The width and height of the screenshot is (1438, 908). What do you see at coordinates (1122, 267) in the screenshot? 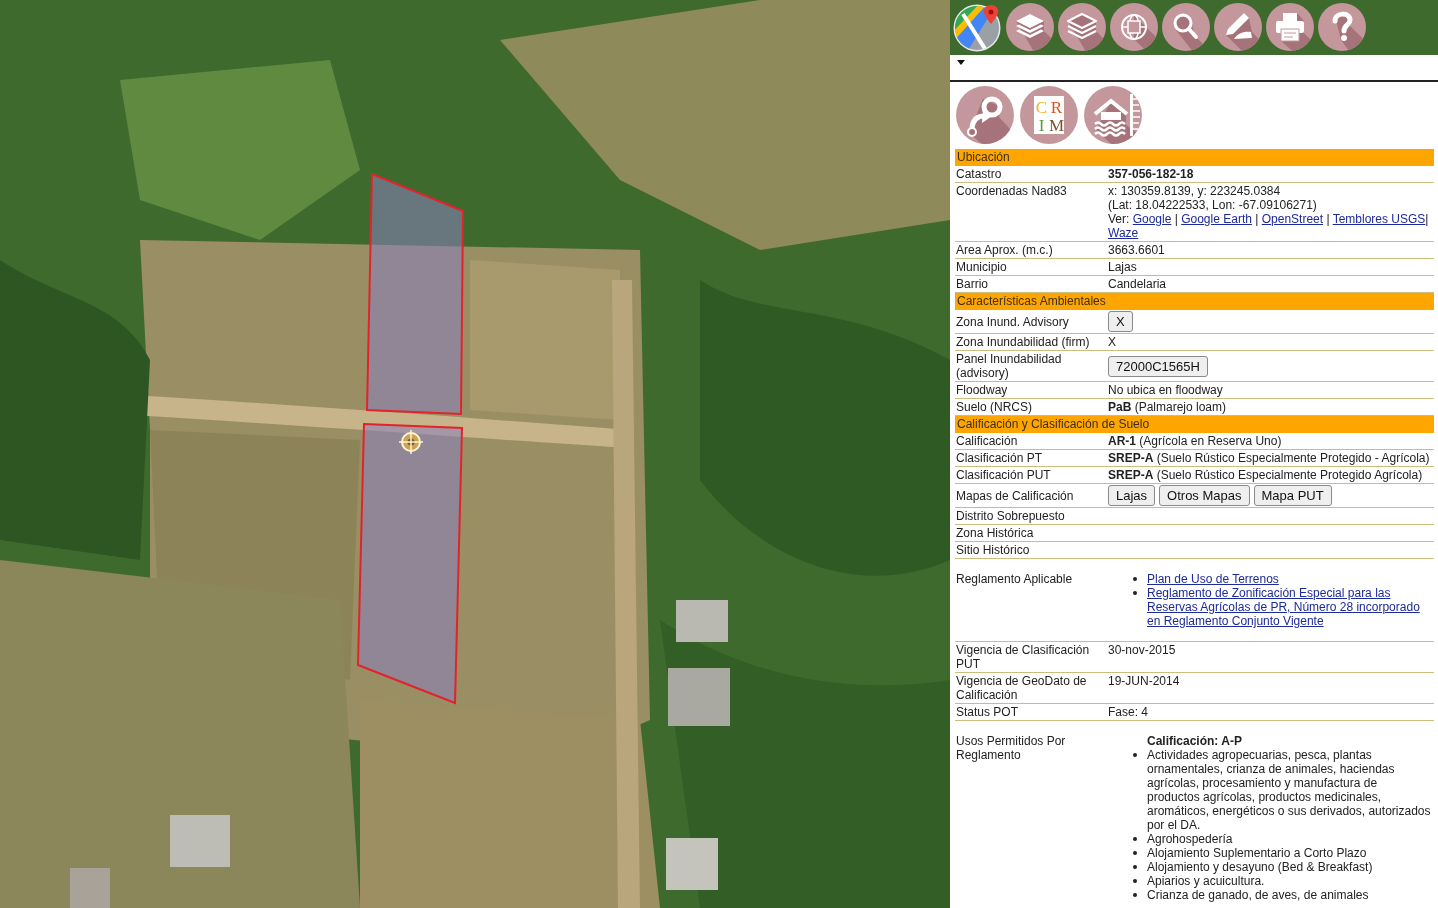
I see `field-value: Lajas` at bounding box center [1122, 267].